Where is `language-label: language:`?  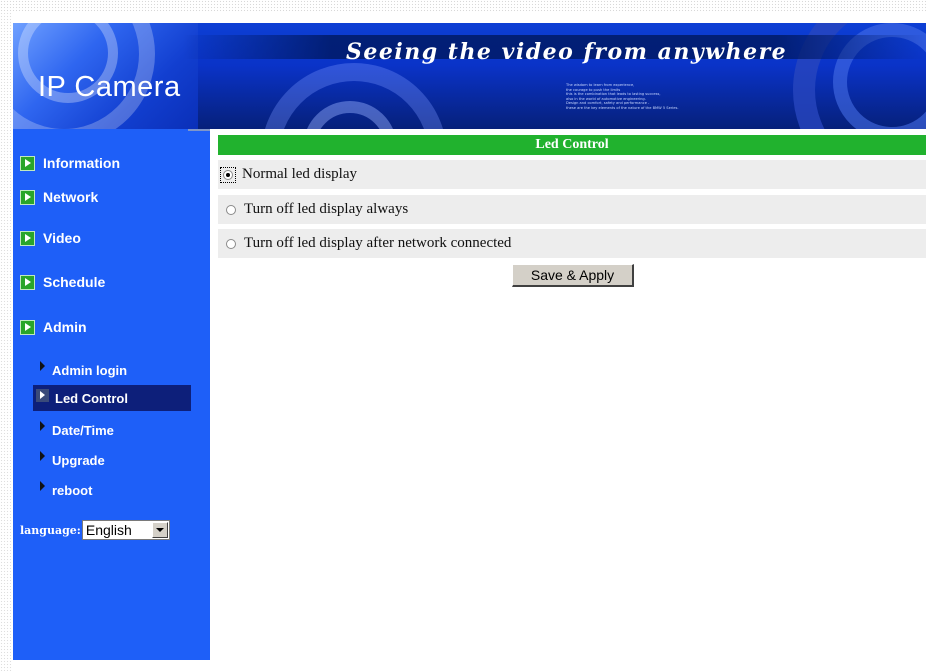
language-label: language: is located at coordinates (50, 530).